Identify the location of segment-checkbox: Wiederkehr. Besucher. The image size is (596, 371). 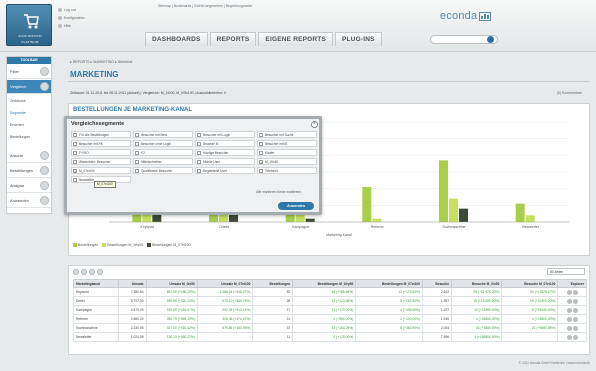
(101, 161).